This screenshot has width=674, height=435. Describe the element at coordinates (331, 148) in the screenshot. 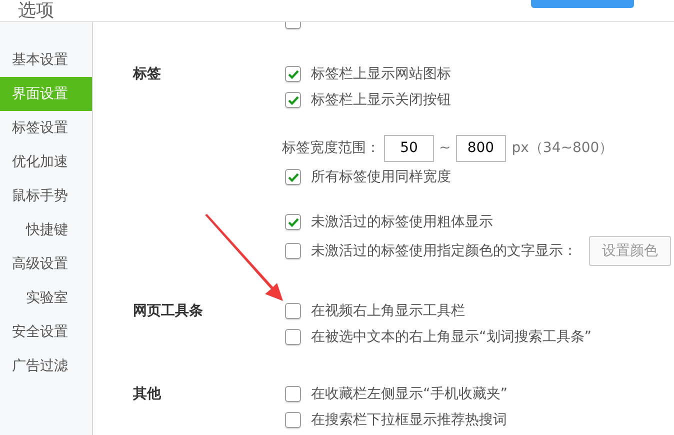

I see `range-label: 标签宽度范围：` at that location.